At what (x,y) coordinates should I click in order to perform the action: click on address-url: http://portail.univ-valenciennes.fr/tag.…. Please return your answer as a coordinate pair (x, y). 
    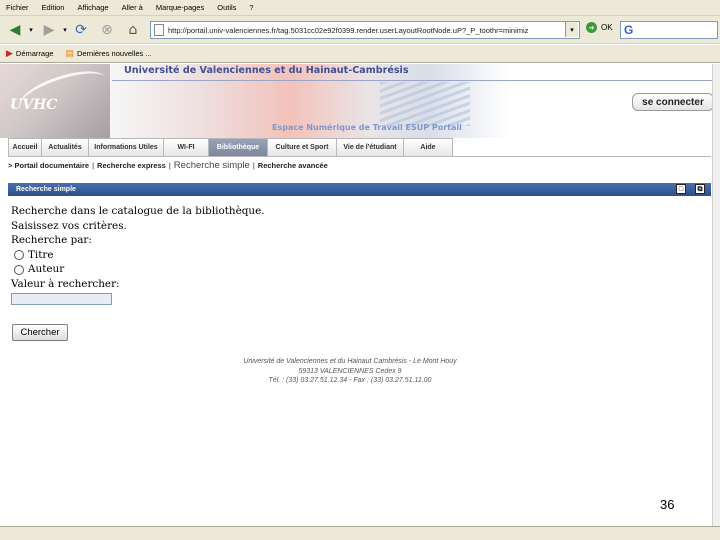
    Looking at the image, I should click on (348, 30).